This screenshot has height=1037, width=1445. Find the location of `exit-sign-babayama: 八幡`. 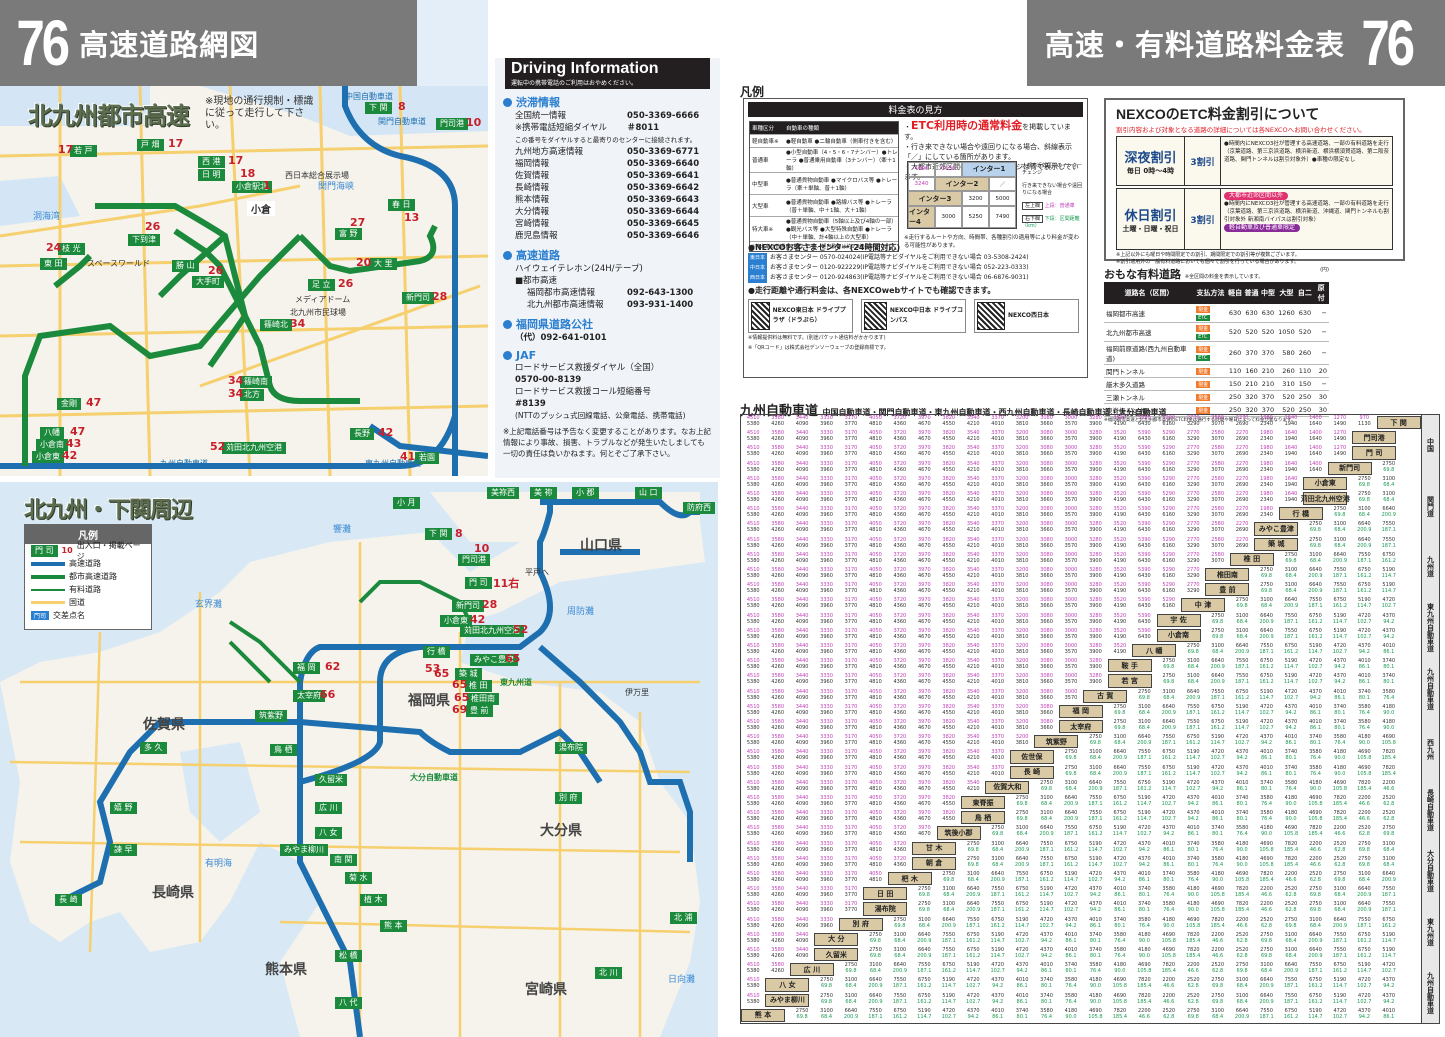

exit-sign-babayama: 八幡 is located at coordinates (52, 433).